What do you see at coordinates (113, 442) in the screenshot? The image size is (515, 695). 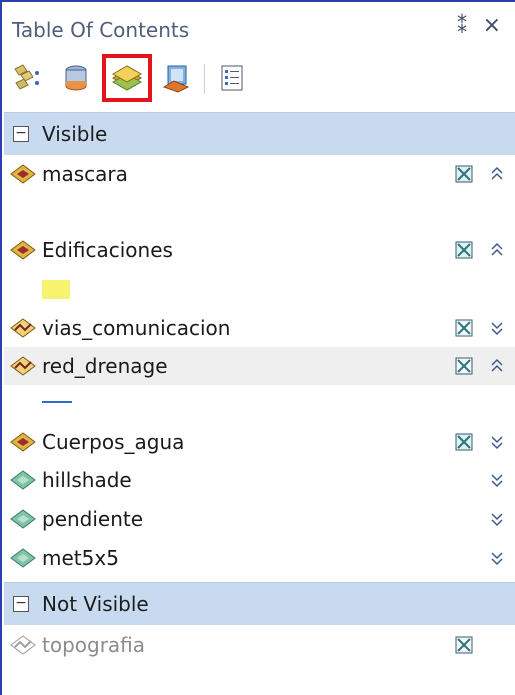 I see `layer-name: Cuerpos_agua` at bounding box center [113, 442].